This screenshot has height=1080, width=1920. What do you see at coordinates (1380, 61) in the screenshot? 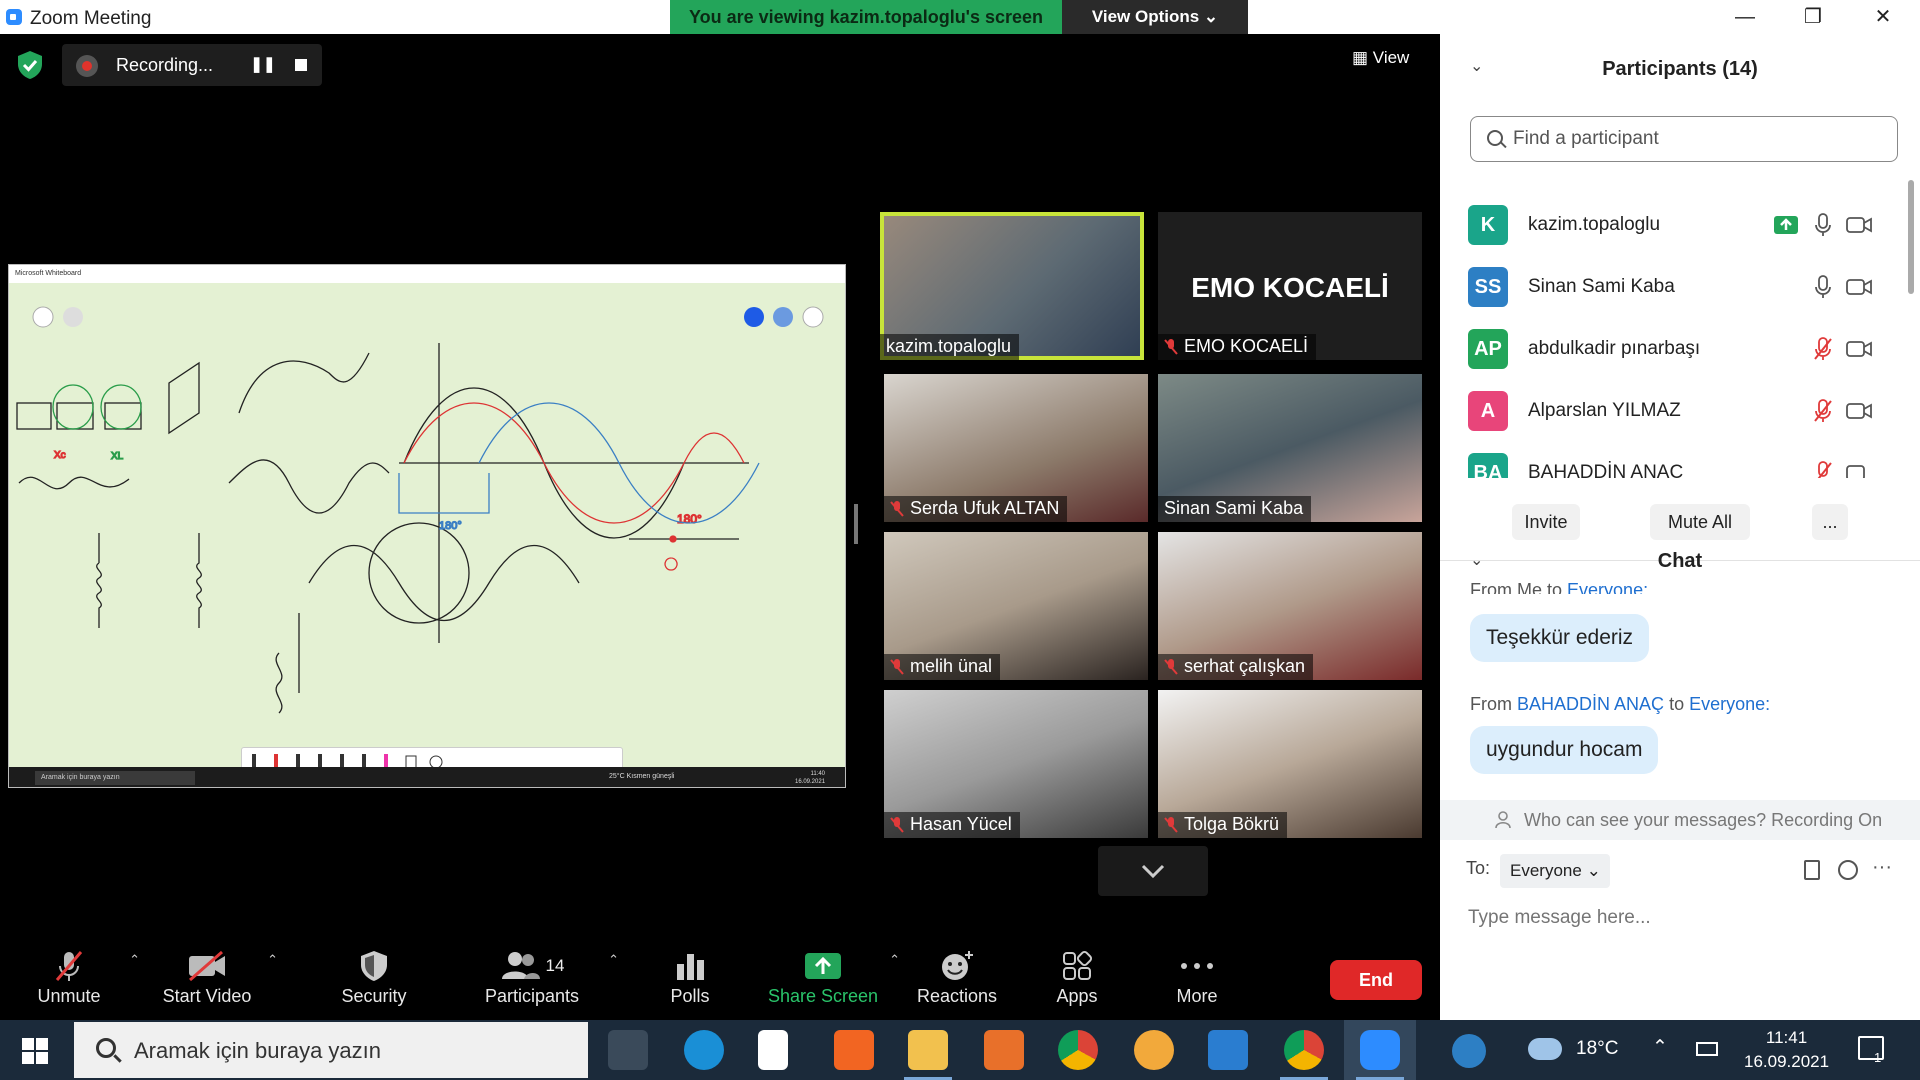
I see `view-layout-button: ▦ View` at bounding box center [1380, 61].